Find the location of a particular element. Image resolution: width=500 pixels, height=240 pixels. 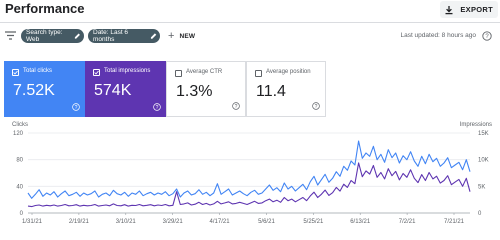

x-tick-label: 3/10/21 is located at coordinates (126, 222).